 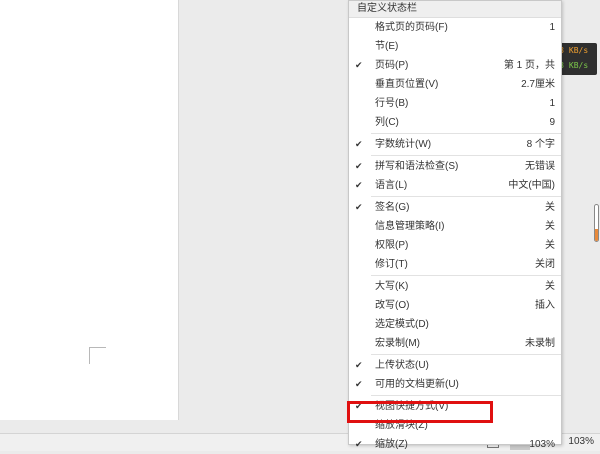 What do you see at coordinates (455, 207) in the screenshot?
I see `menu-item: ✔ 签名(G) 关` at bounding box center [455, 207].